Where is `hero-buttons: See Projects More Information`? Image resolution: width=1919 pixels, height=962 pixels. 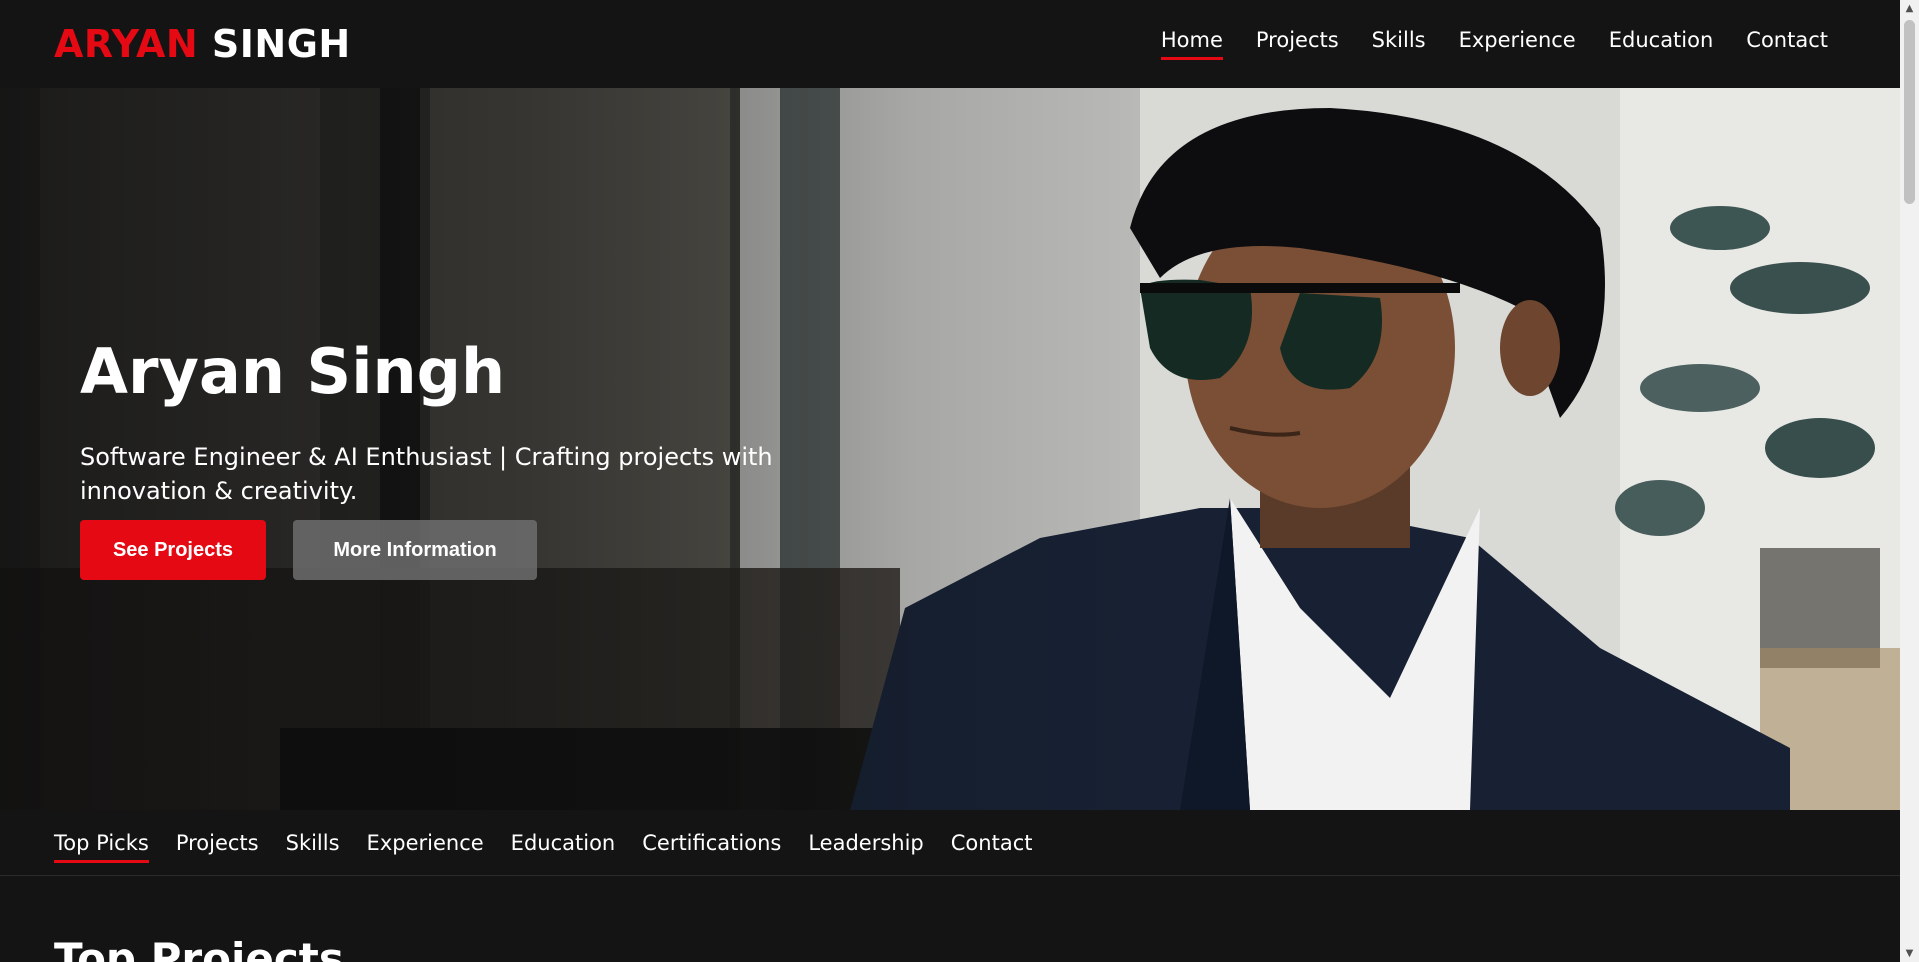
hero-buttons: See Projects More Information is located at coordinates (440, 550).